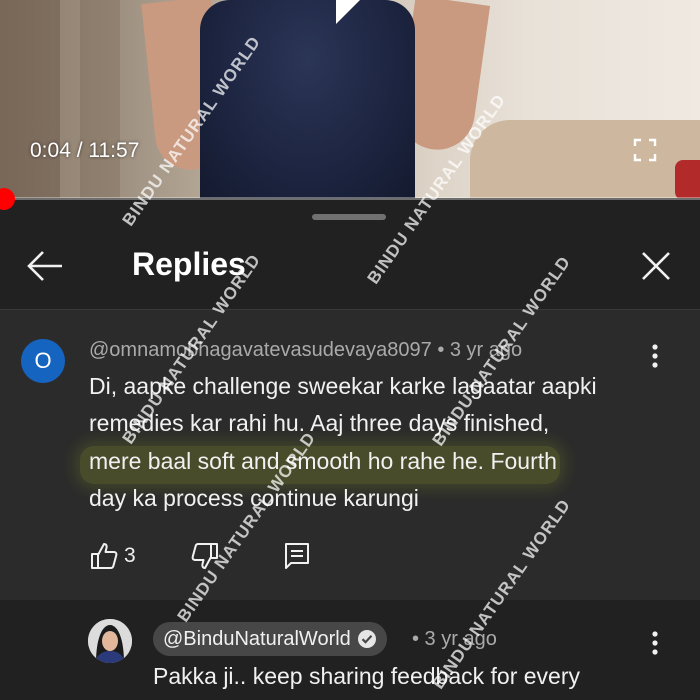 This screenshot has height=700, width=700. What do you see at coordinates (307, 99) in the screenshot?
I see `person-figure` at bounding box center [307, 99].